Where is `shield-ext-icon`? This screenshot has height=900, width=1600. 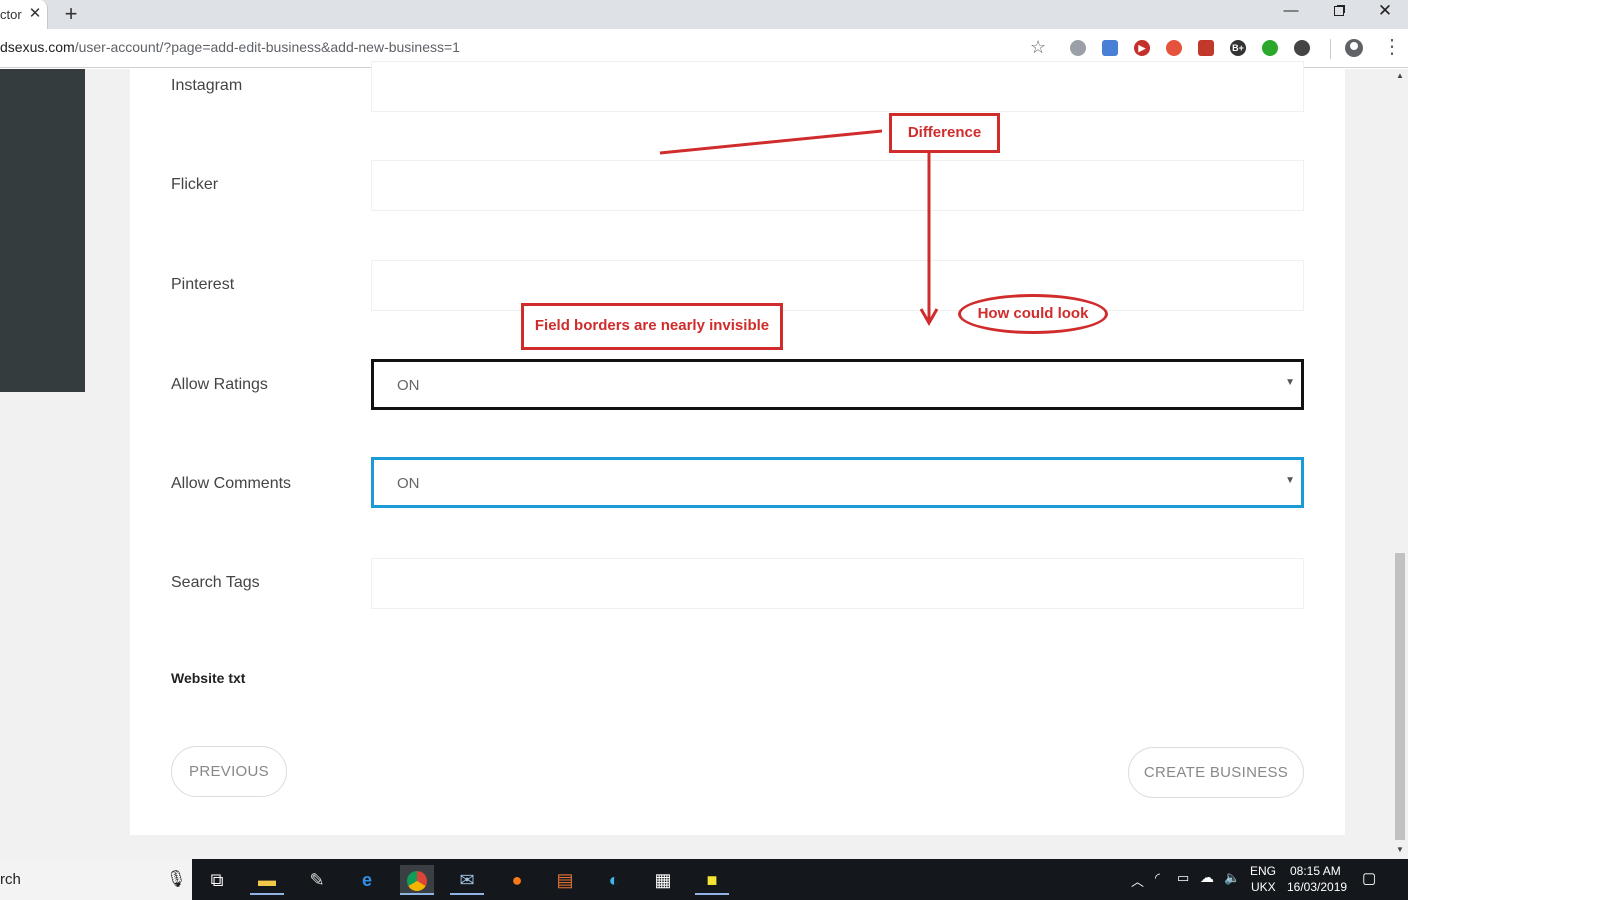
shield-ext-icon is located at coordinates (1078, 48).